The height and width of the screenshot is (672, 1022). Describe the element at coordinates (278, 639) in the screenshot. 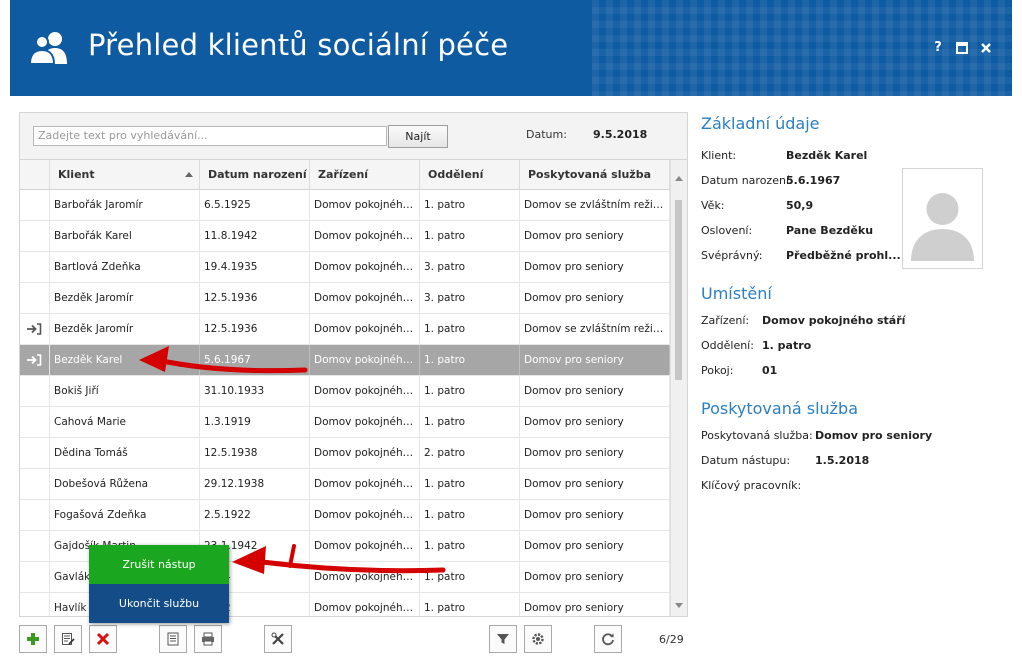

I see `tools-button` at that location.